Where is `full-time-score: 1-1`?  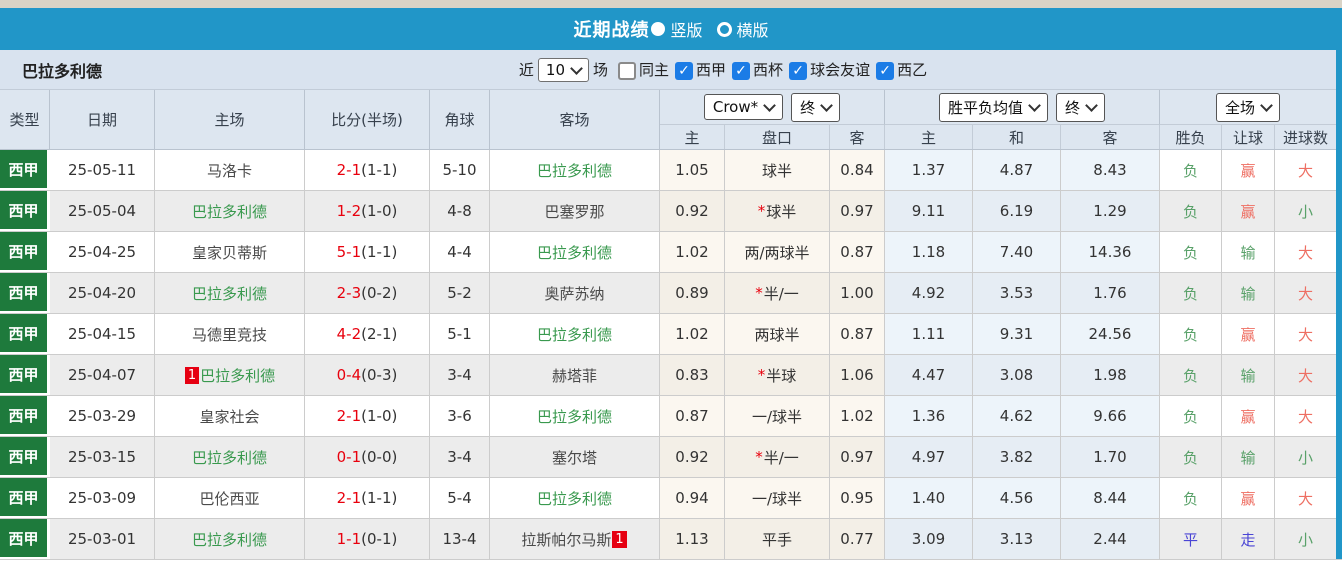
full-time-score: 1-1 is located at coordinates (349, 539).